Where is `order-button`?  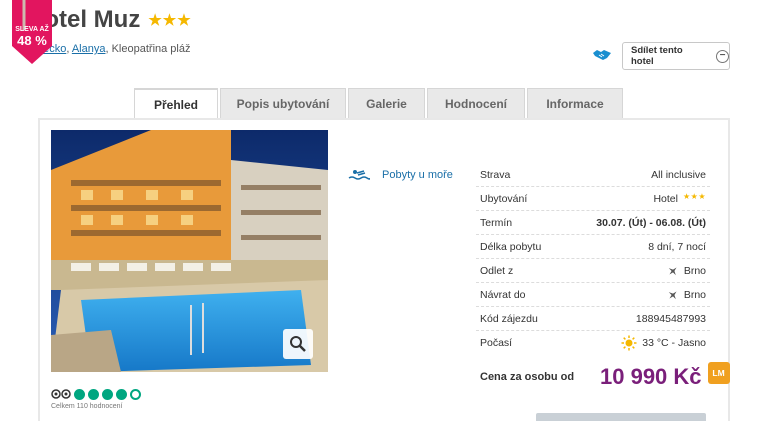 order-button is located at coordinates (621, 417).